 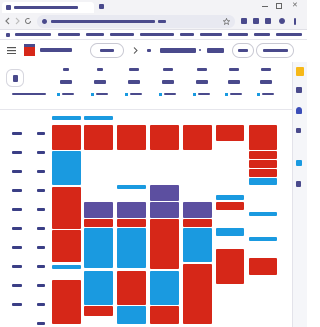 I want to click on day-header-sun, so click(x=270, y=86).